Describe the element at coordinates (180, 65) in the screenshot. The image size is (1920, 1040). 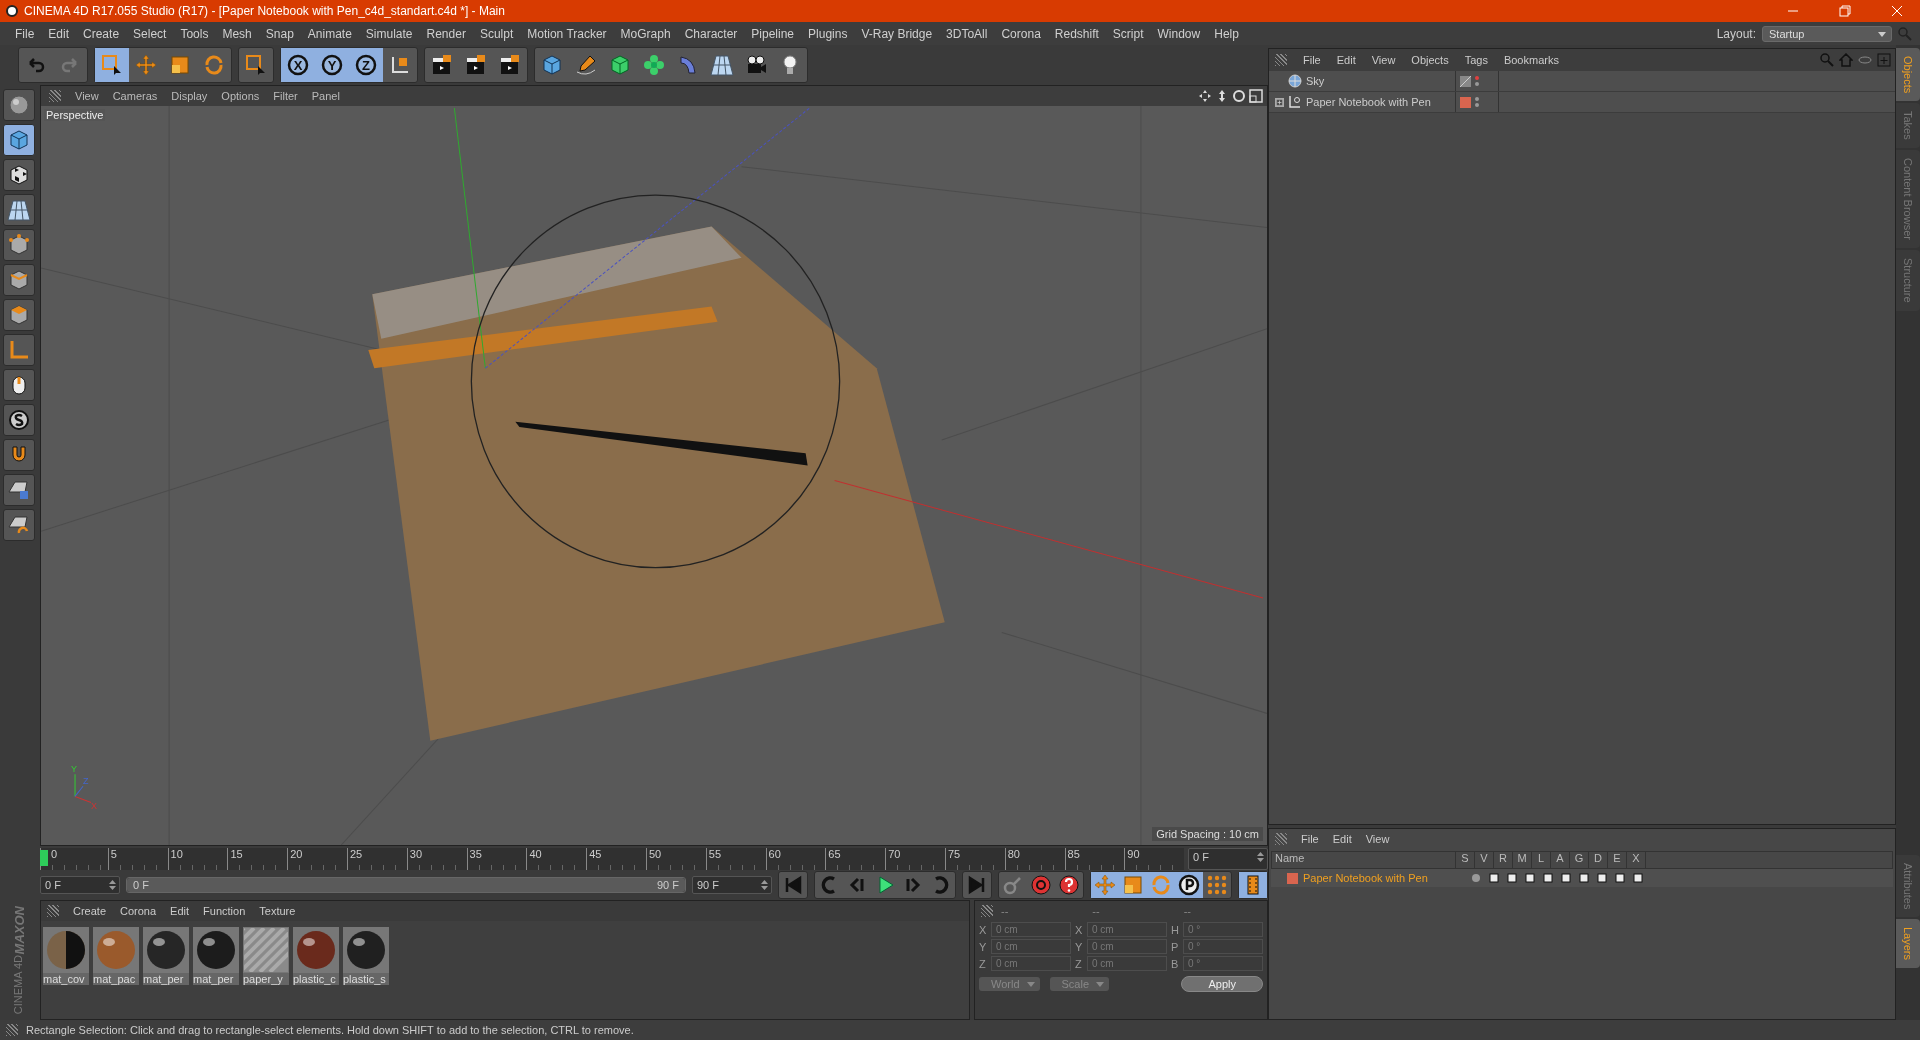
I see `scale-square-icon` at that location.